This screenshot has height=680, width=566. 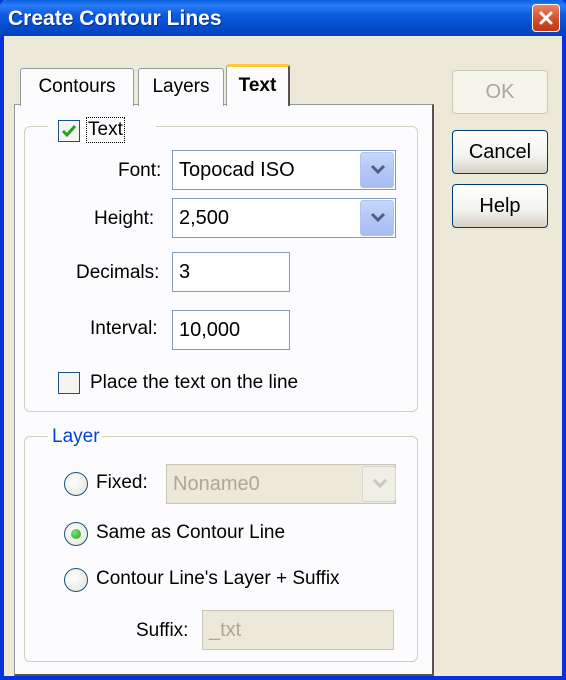 I want to click on suffix-option-radio, so click(x=76, y=580).